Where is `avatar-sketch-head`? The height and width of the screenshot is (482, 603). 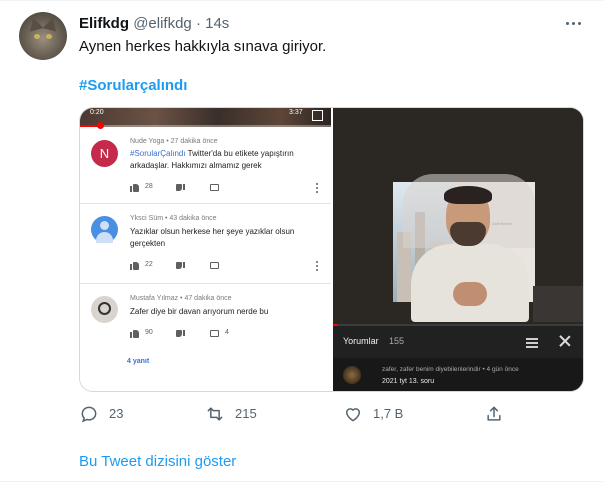
avatar-sketch-head is located at coordinates (104, 308).